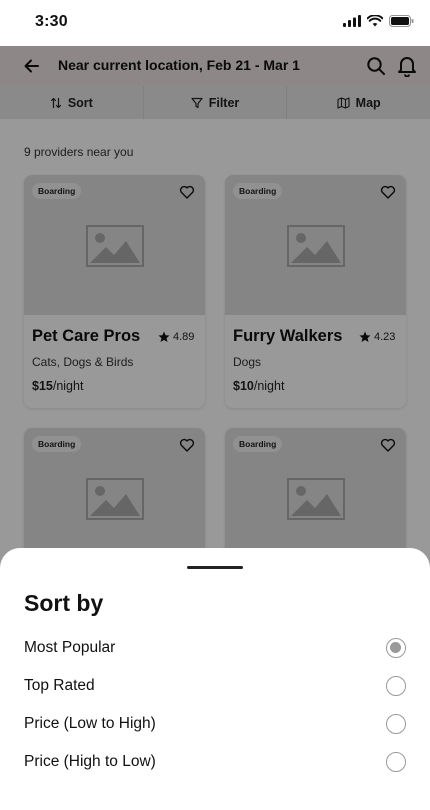 The image size is (430, 810). What do you see at coordinates (396, 648) in the screenshot?
I see `radio-button-selected` at bounding box center [396, 648].